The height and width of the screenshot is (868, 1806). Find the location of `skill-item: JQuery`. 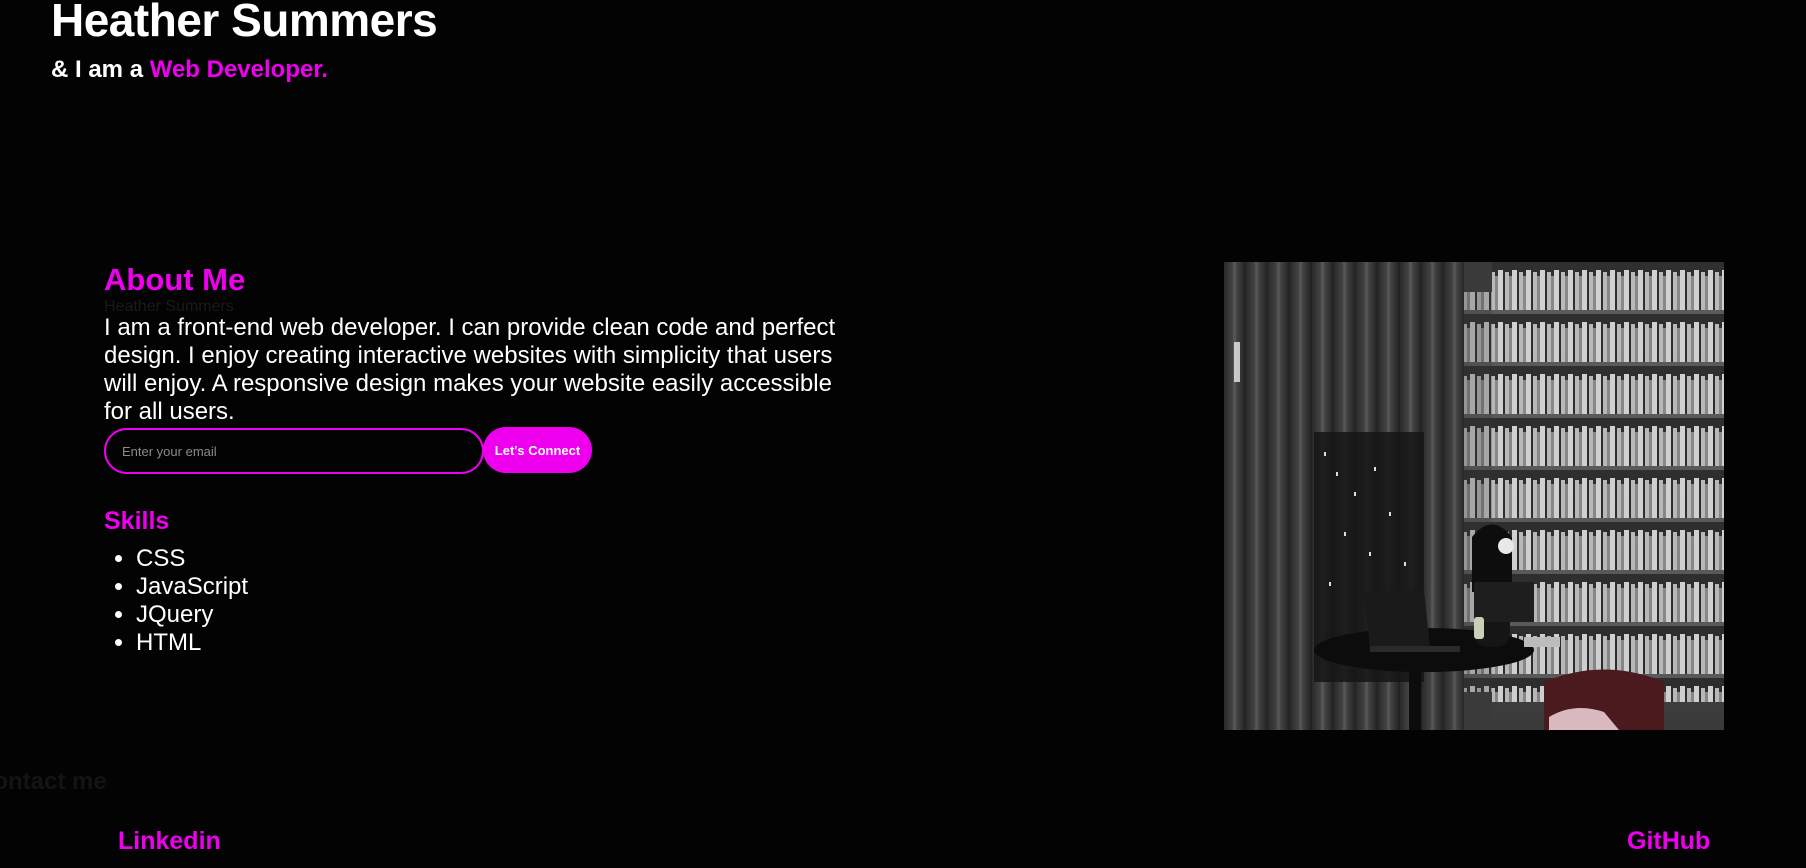

skill-item: JQuery is located at coordinates (192, 615).